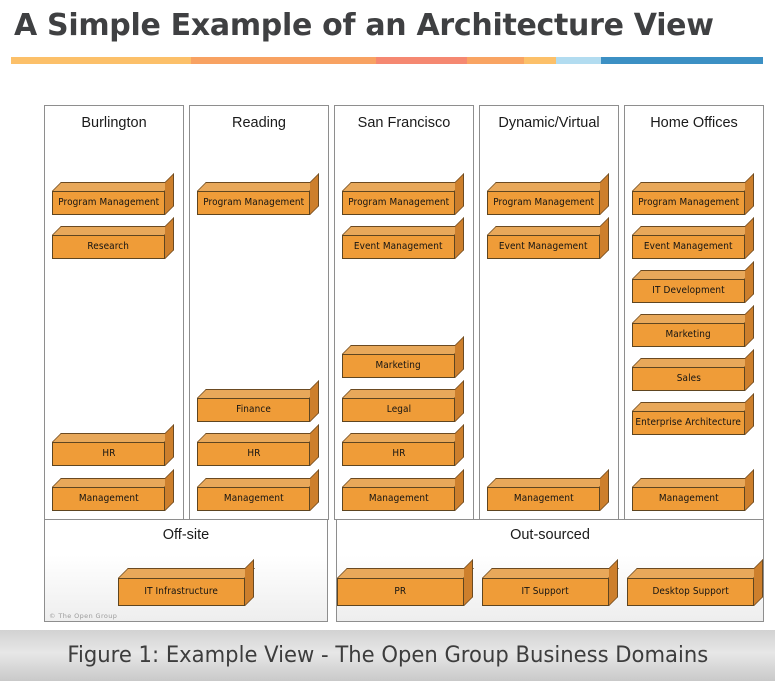 This screenshot has height=681, width=775. What do you see at coordinates (181, 592) in the screenshot?
I see `block-front-face: IT Infrastructure` at bounding box center [181, 592].